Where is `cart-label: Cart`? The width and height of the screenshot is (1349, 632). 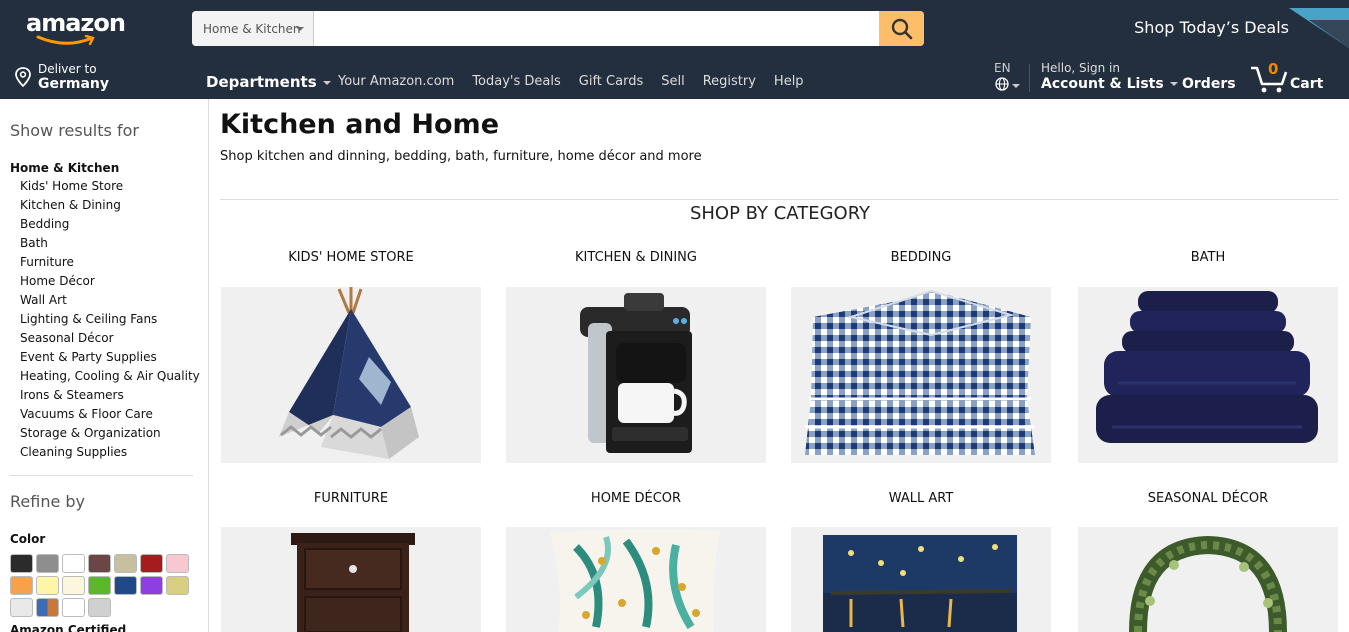
cart-label: Cart is located at coordinates (1307, 84).